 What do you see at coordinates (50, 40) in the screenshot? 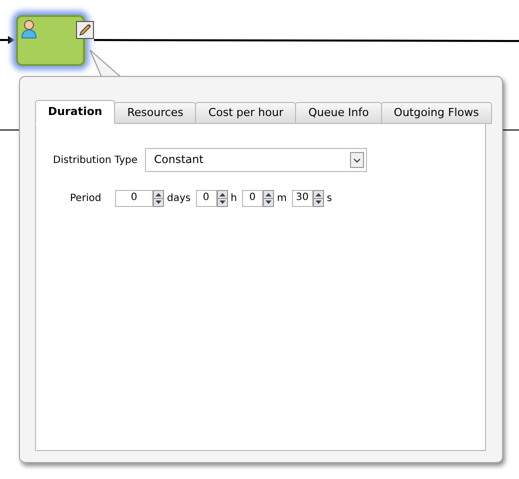
I see `user-task-node` at bounding box center [50, 40].